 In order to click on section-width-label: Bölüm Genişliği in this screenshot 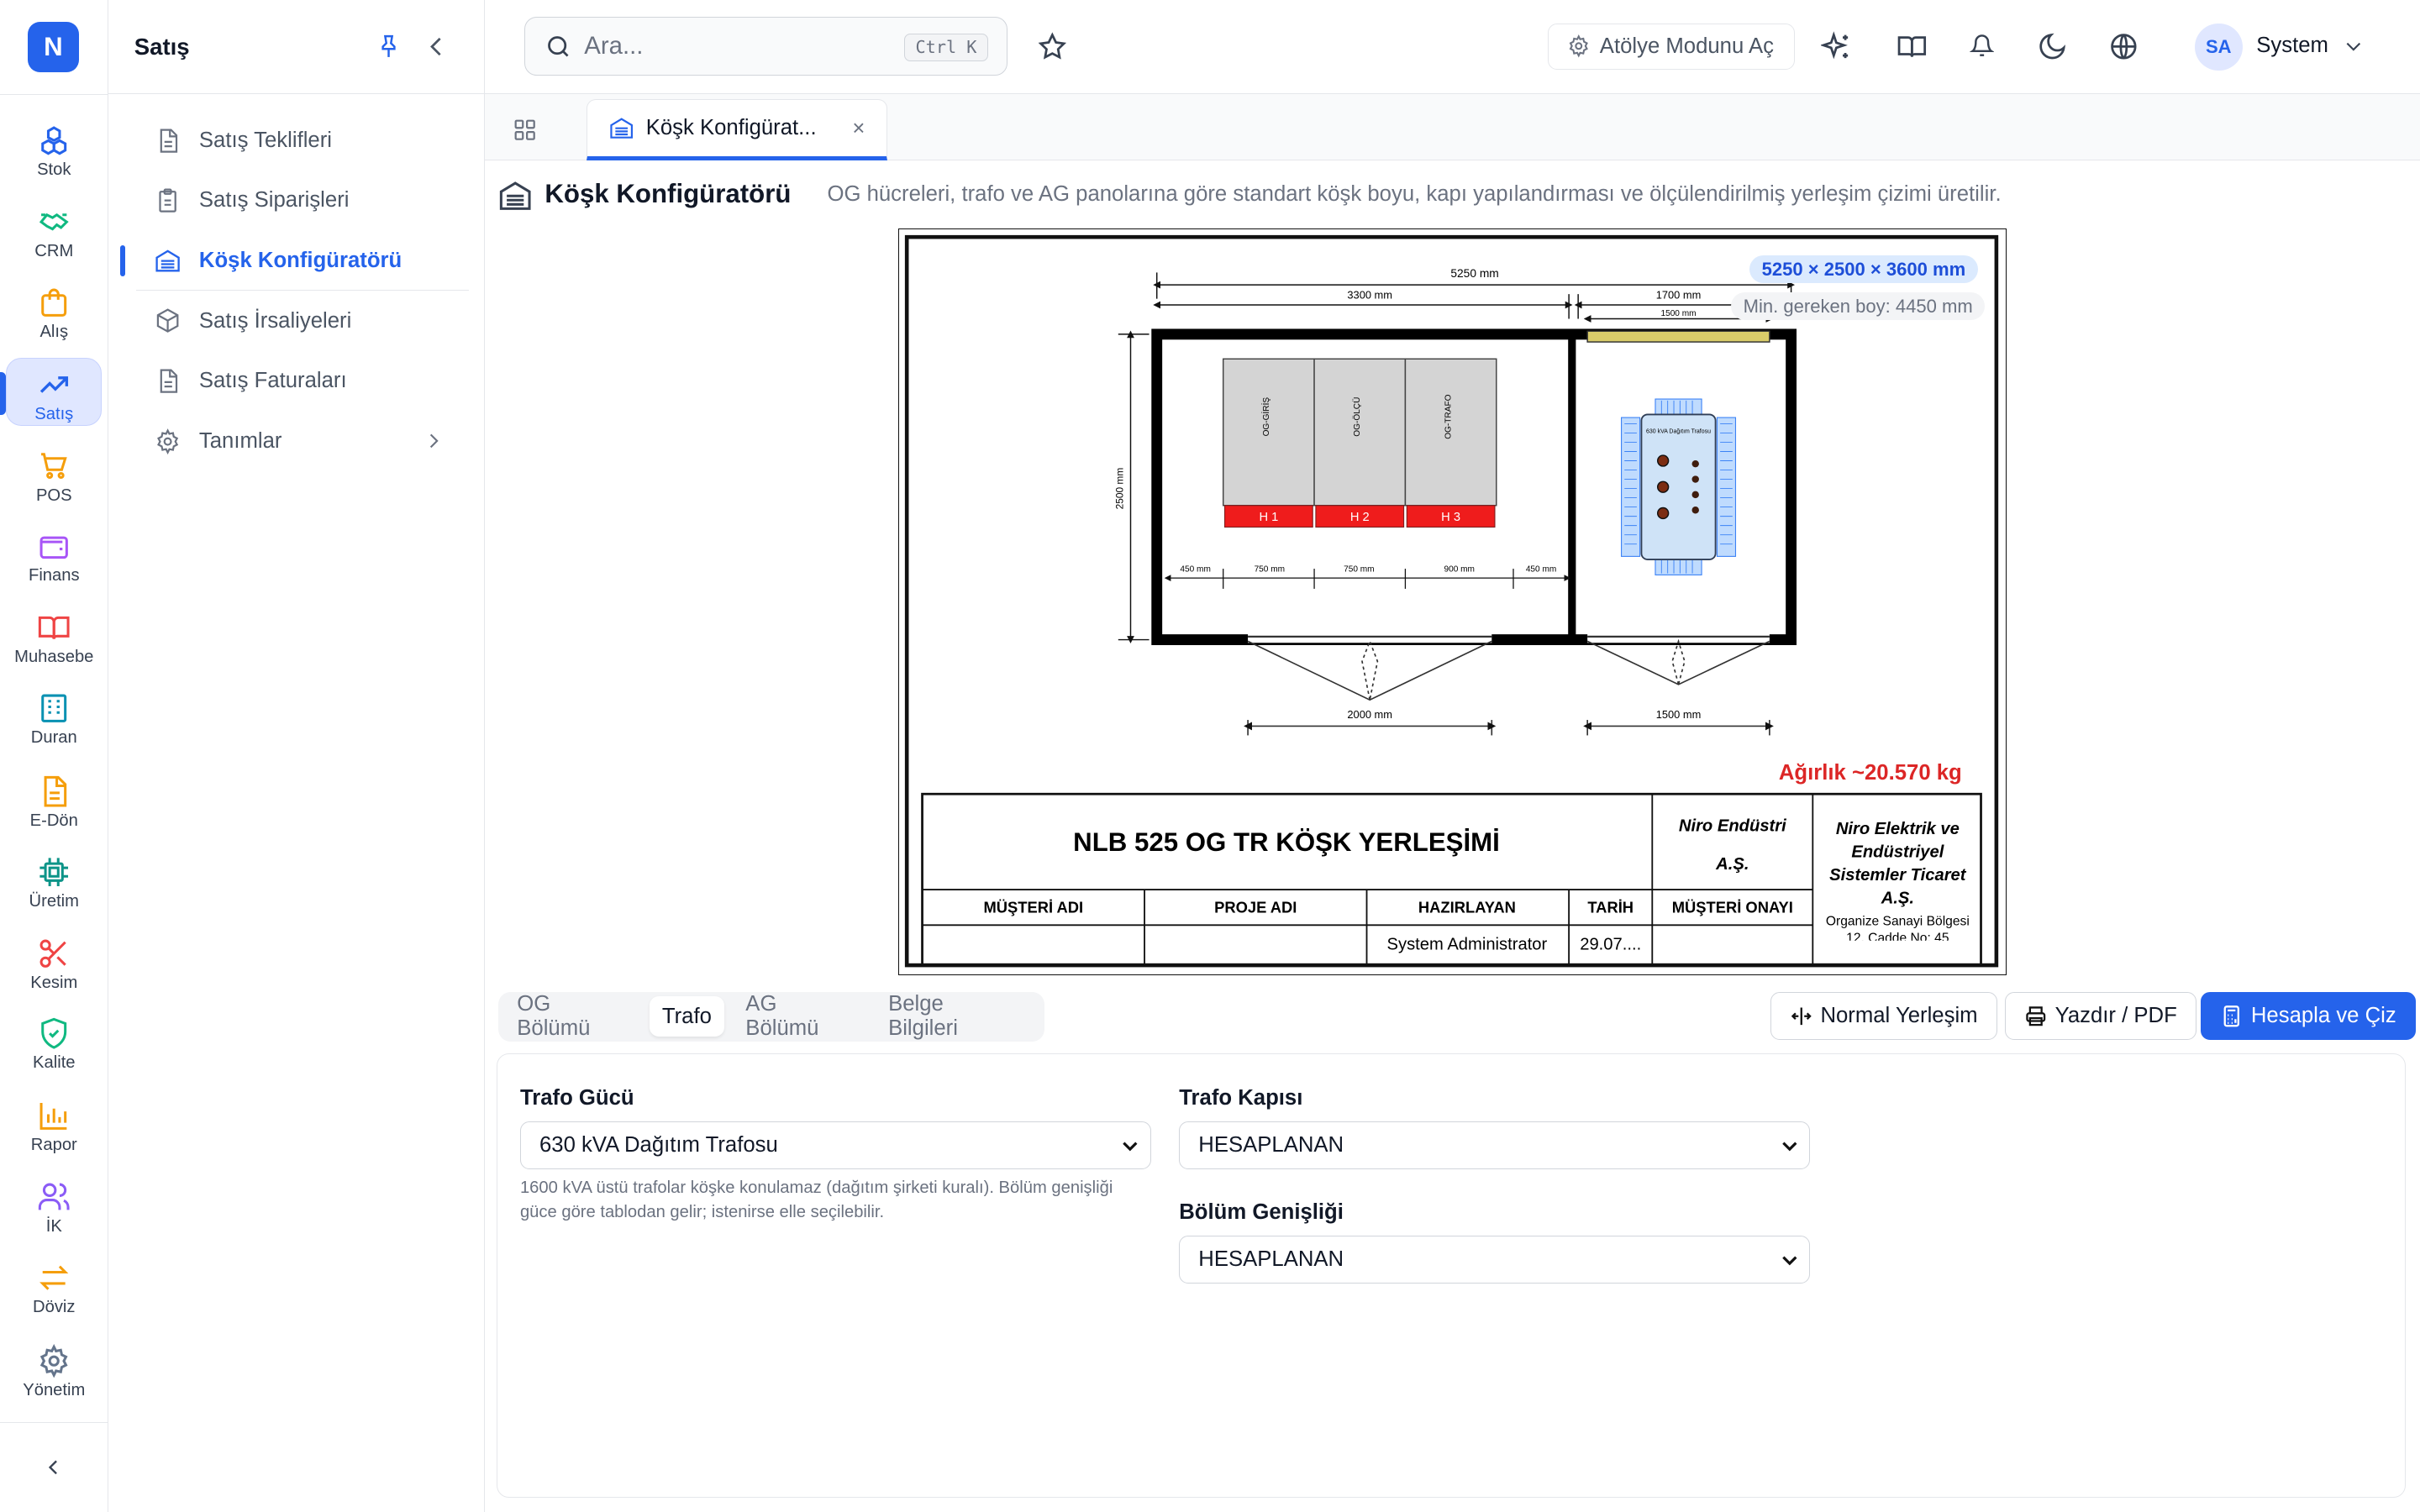, I will do `click(1261, 1212)`.